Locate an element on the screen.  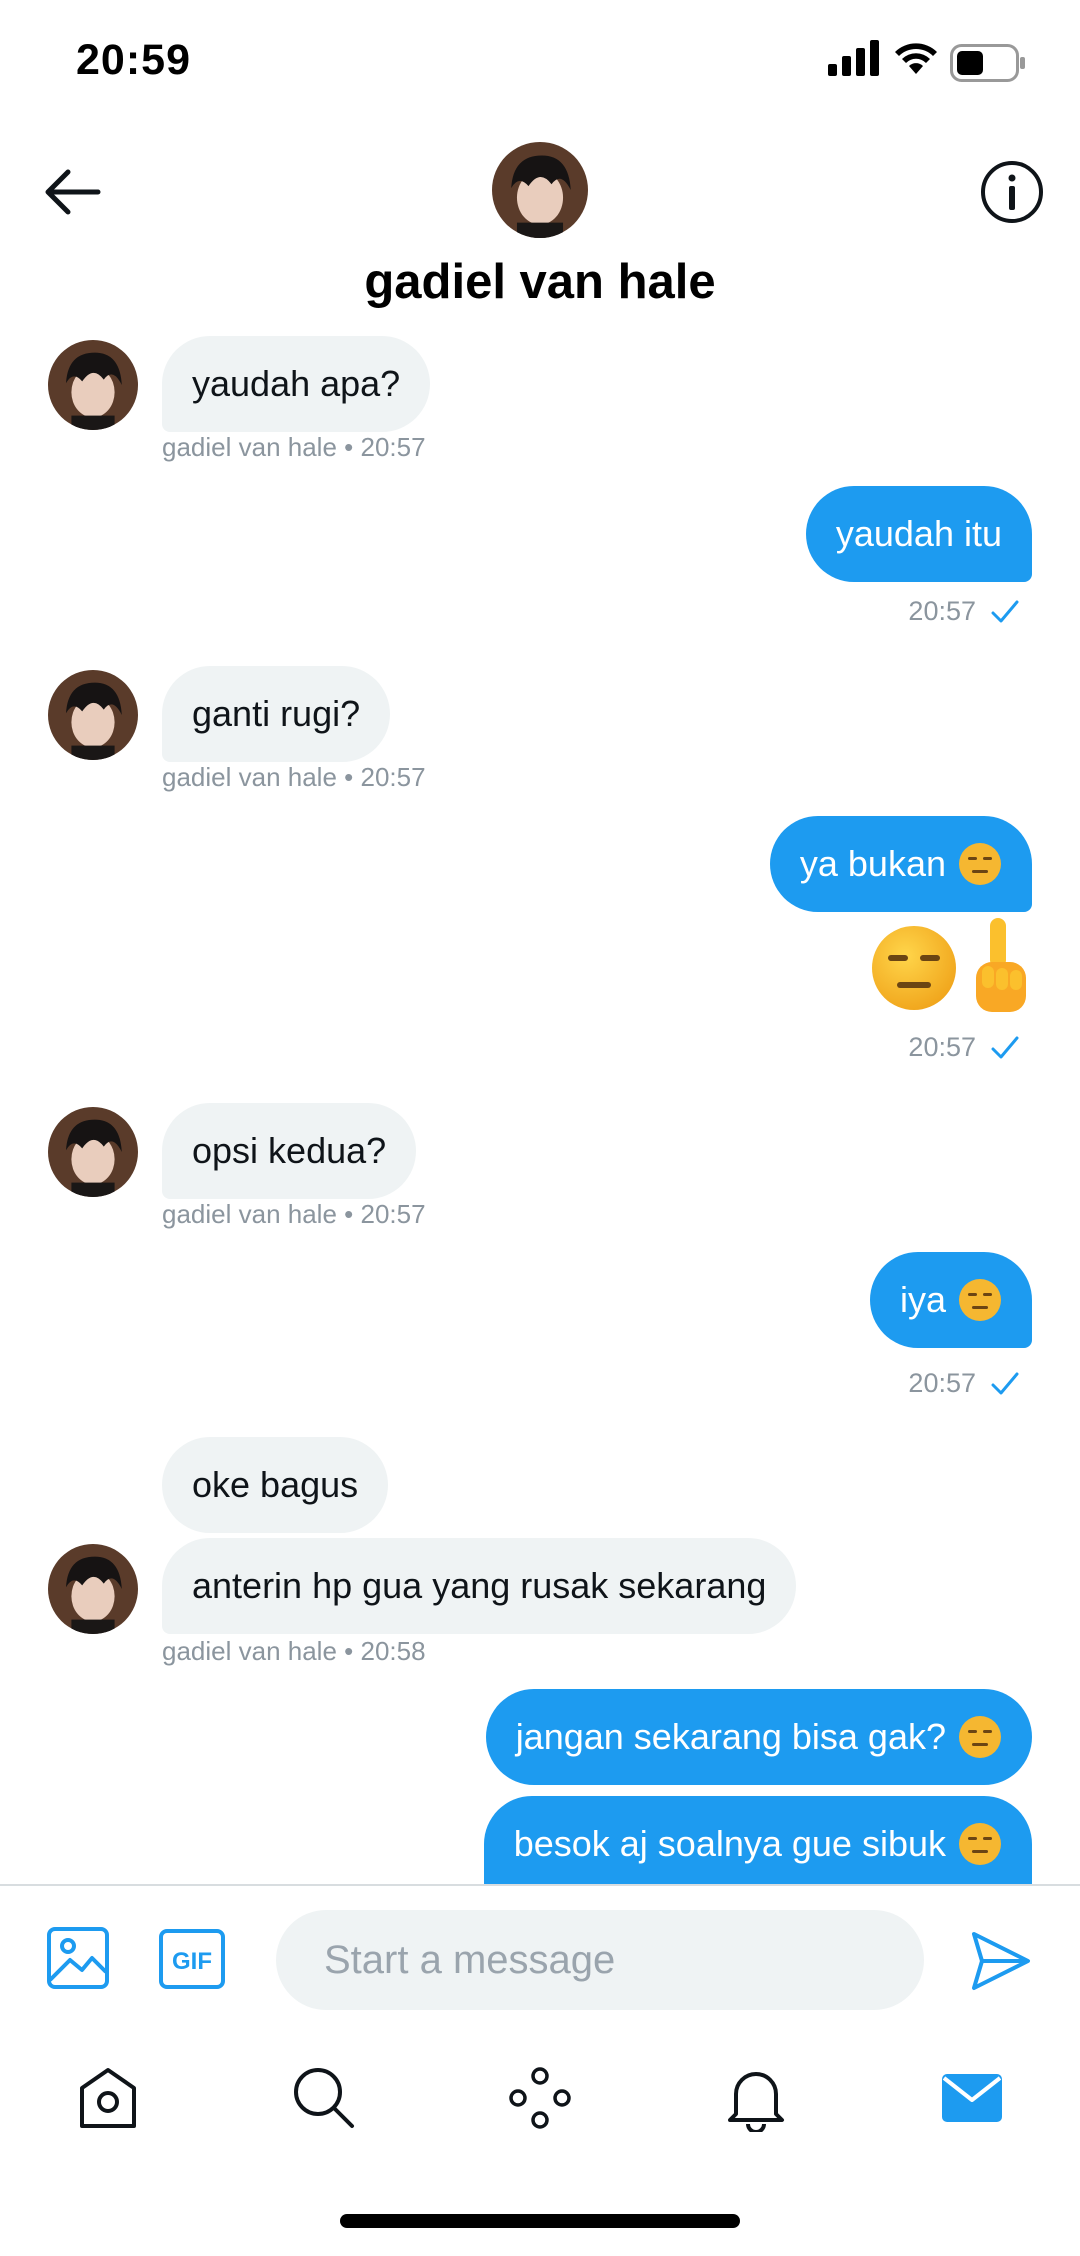
outgoing-message: iya is located at coordinates (950, 1300).